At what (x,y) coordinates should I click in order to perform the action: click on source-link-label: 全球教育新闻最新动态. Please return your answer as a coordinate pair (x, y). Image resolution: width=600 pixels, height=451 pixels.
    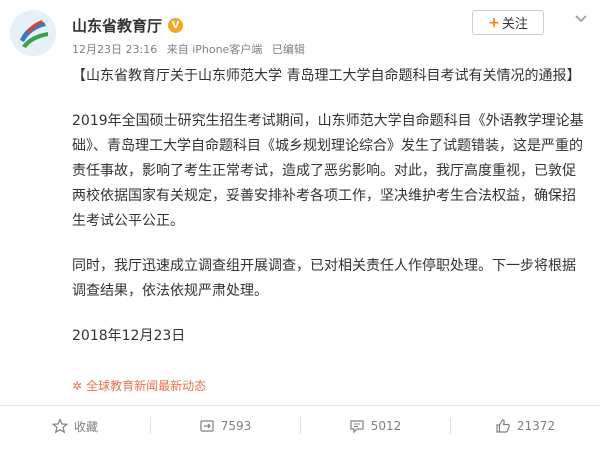
    Looking at the image, I should click on (146, 386).